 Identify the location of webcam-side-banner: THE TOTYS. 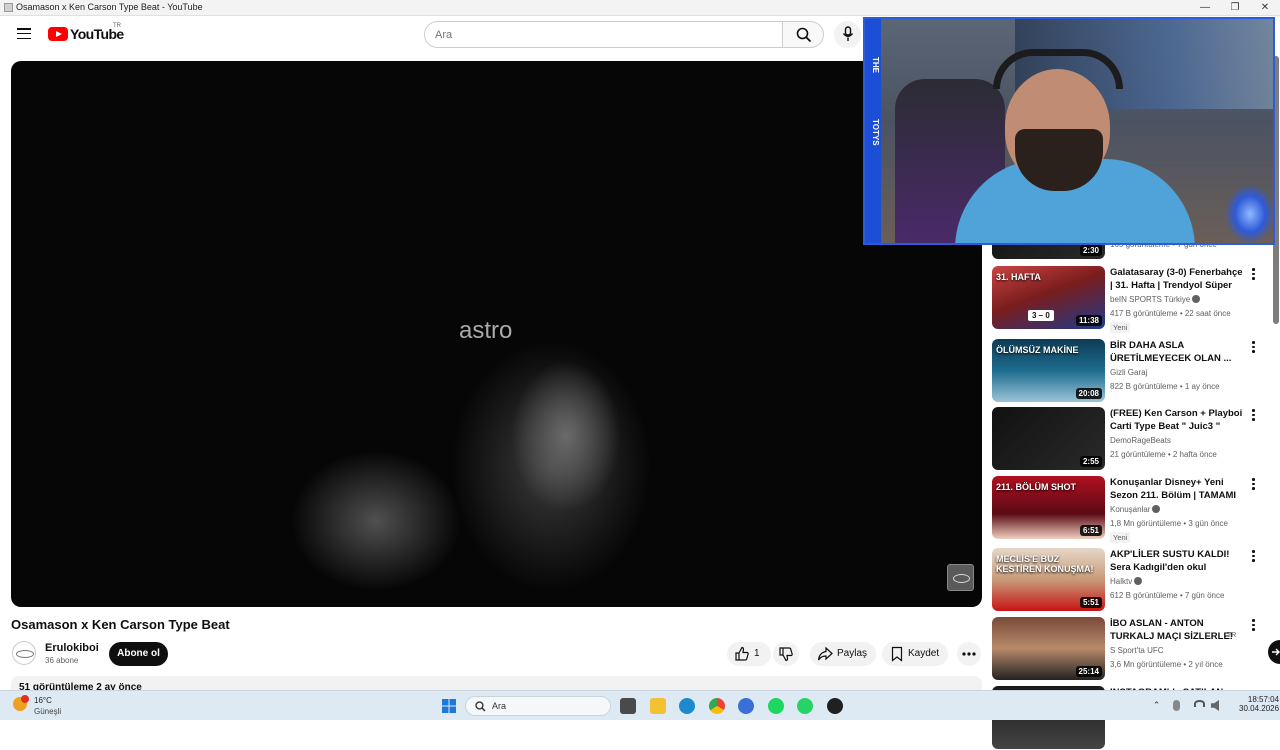
(873, 131).